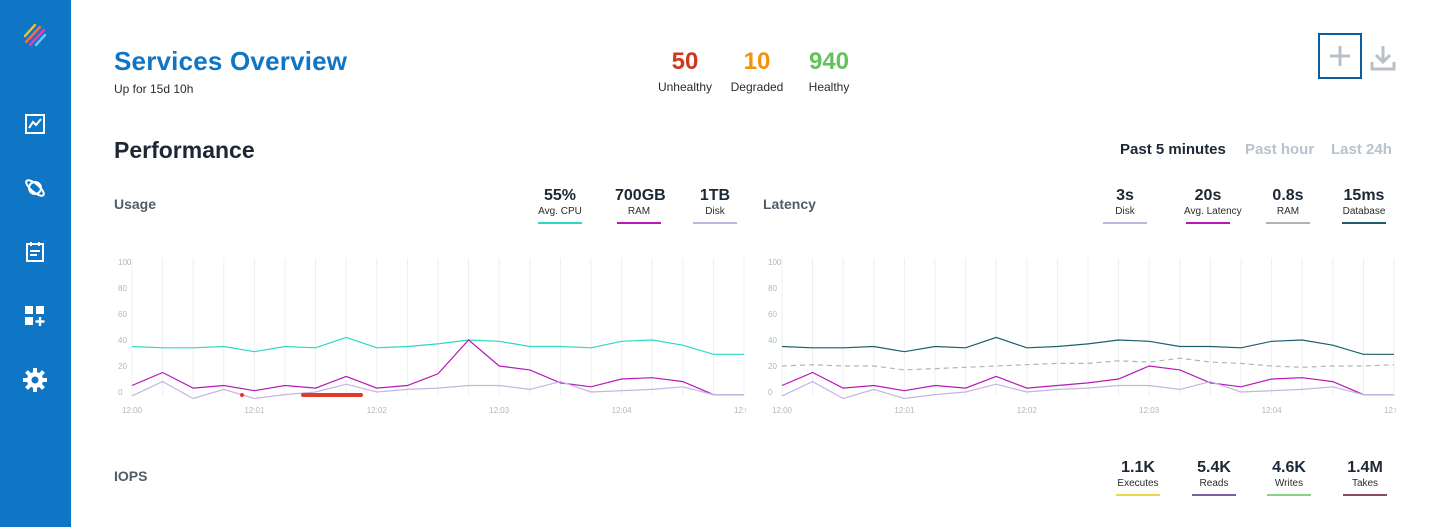 This screenshot has height=527, width=1444. What do you see at coordinates (1289, 483) in the screenshot?
I see `metric-label: Writes` at bounding box center [1289, 483].